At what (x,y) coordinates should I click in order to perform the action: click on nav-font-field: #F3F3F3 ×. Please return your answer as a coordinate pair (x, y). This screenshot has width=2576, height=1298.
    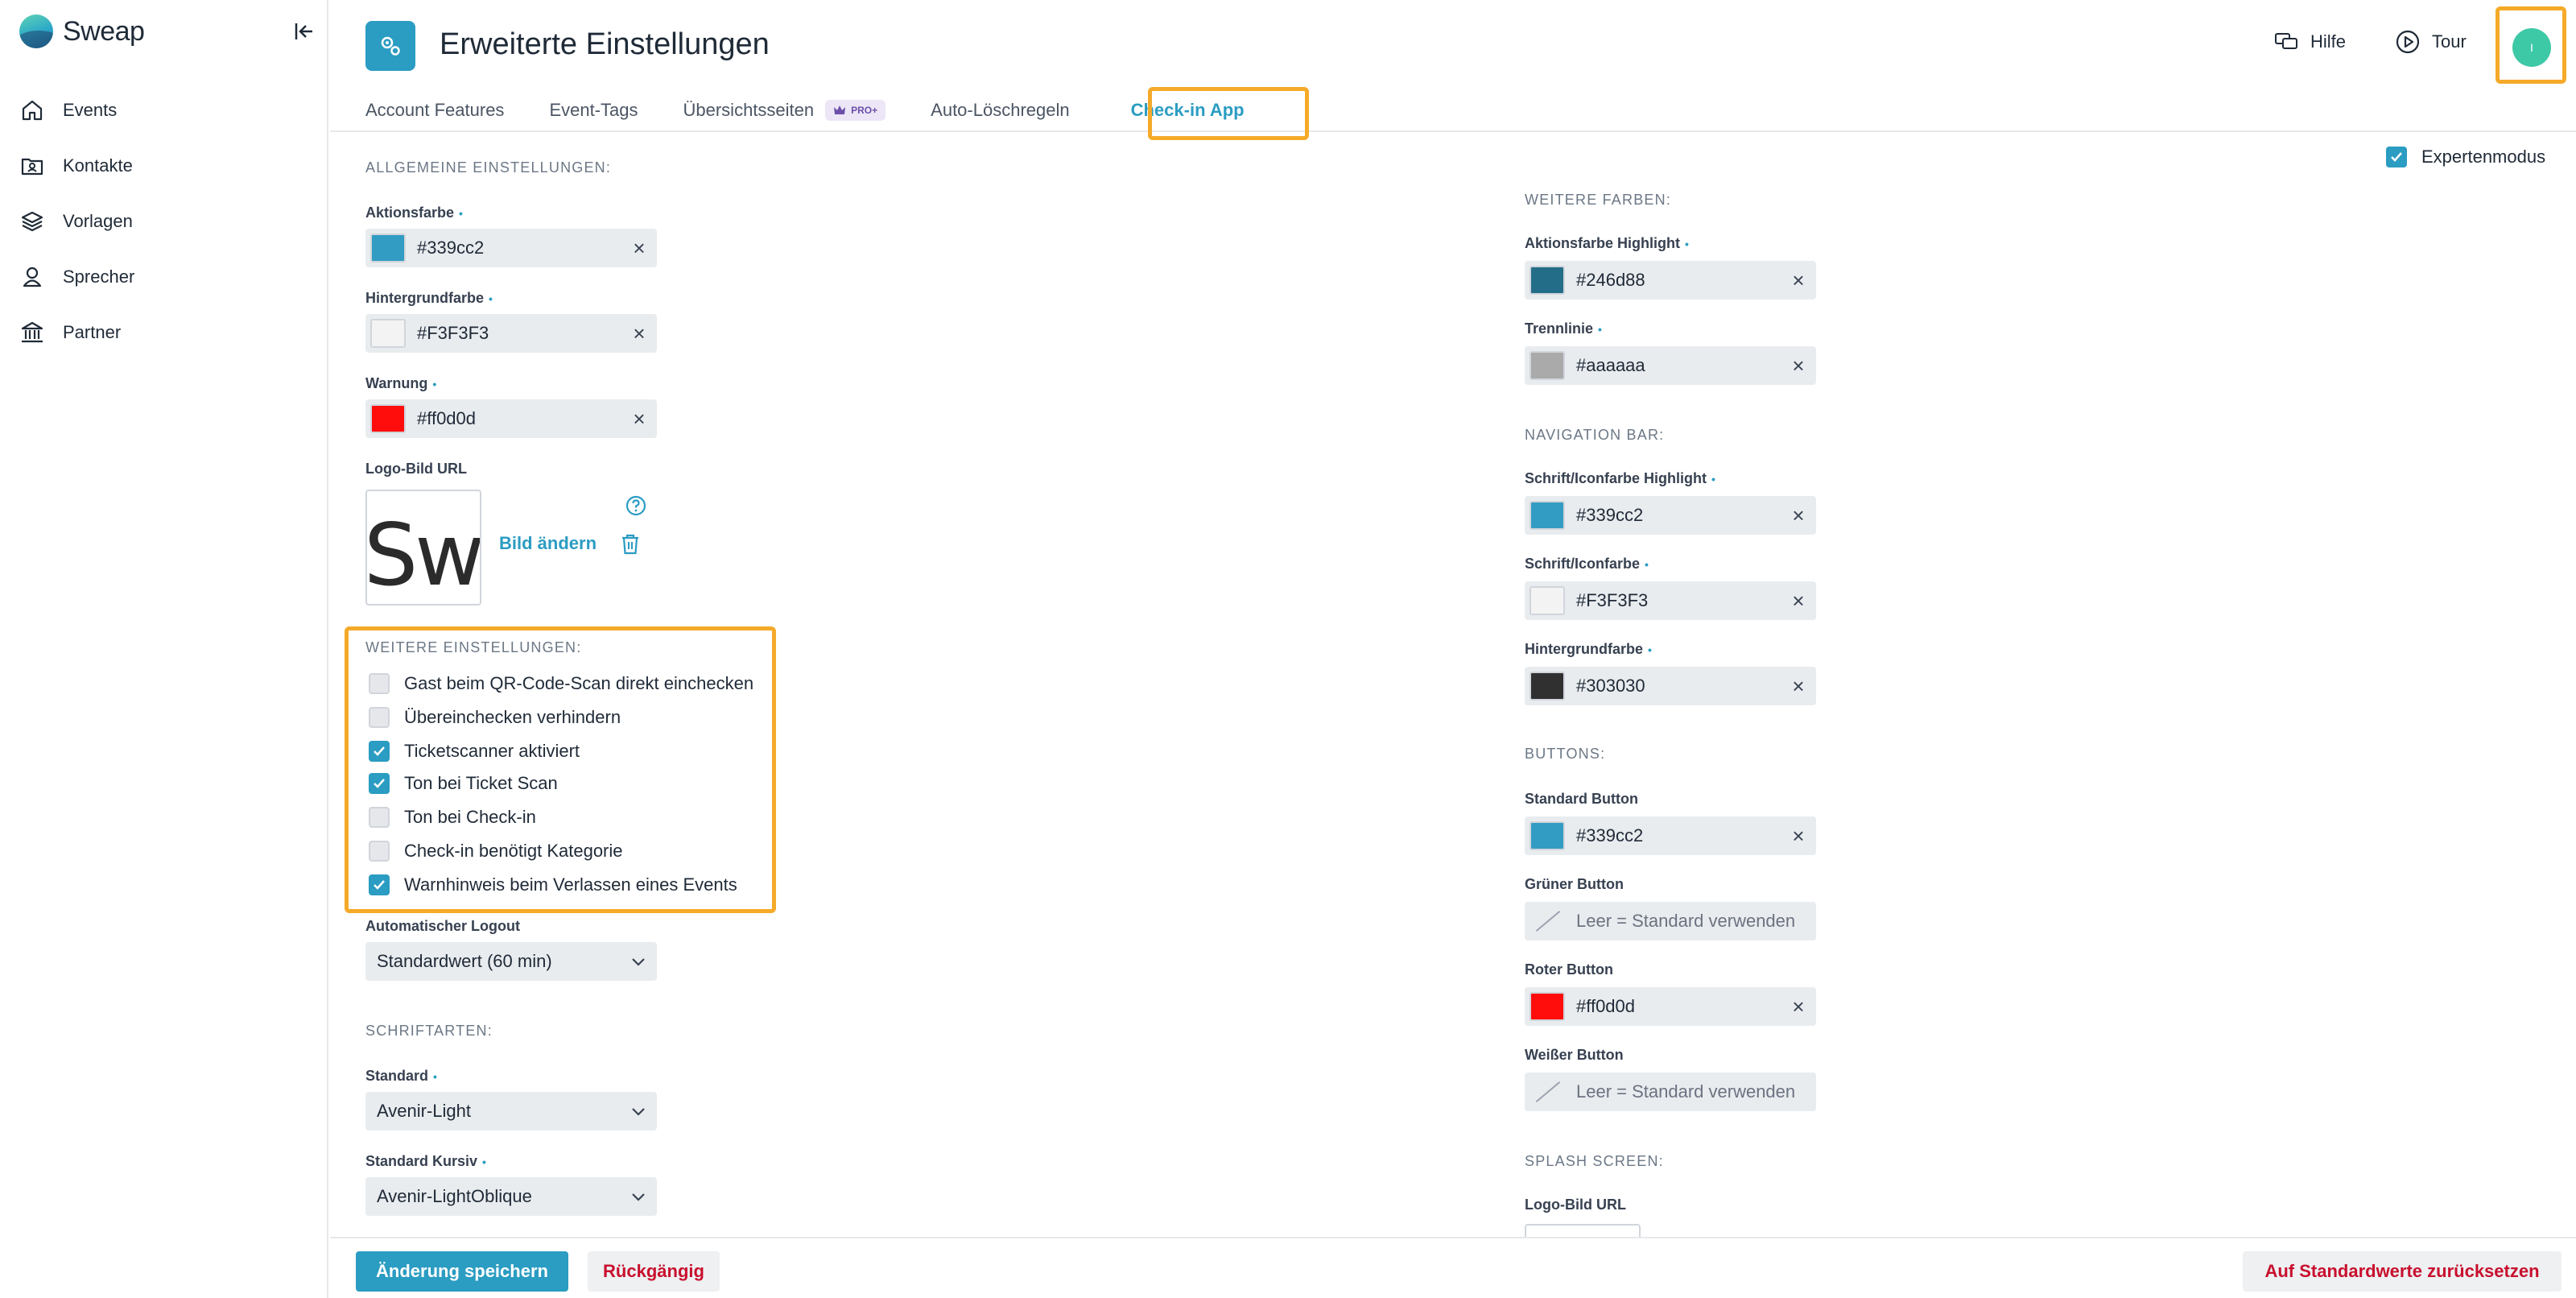
    Looking at the image, I should click on (1670, 600).